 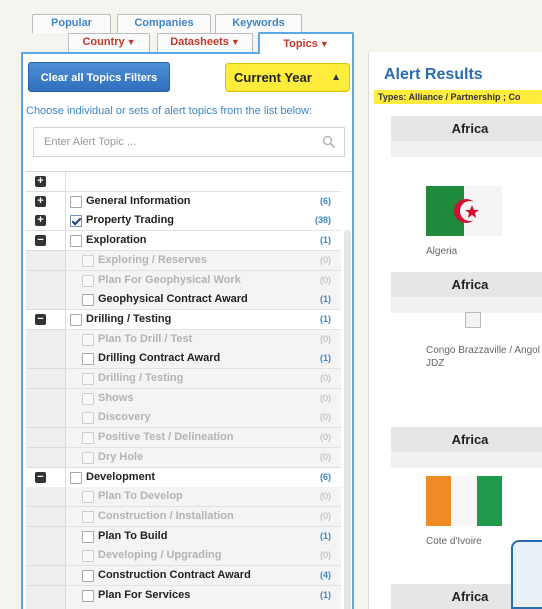 I want to click on topic-row: Positive Test / Delineation (0), so click(x=189, y=438).